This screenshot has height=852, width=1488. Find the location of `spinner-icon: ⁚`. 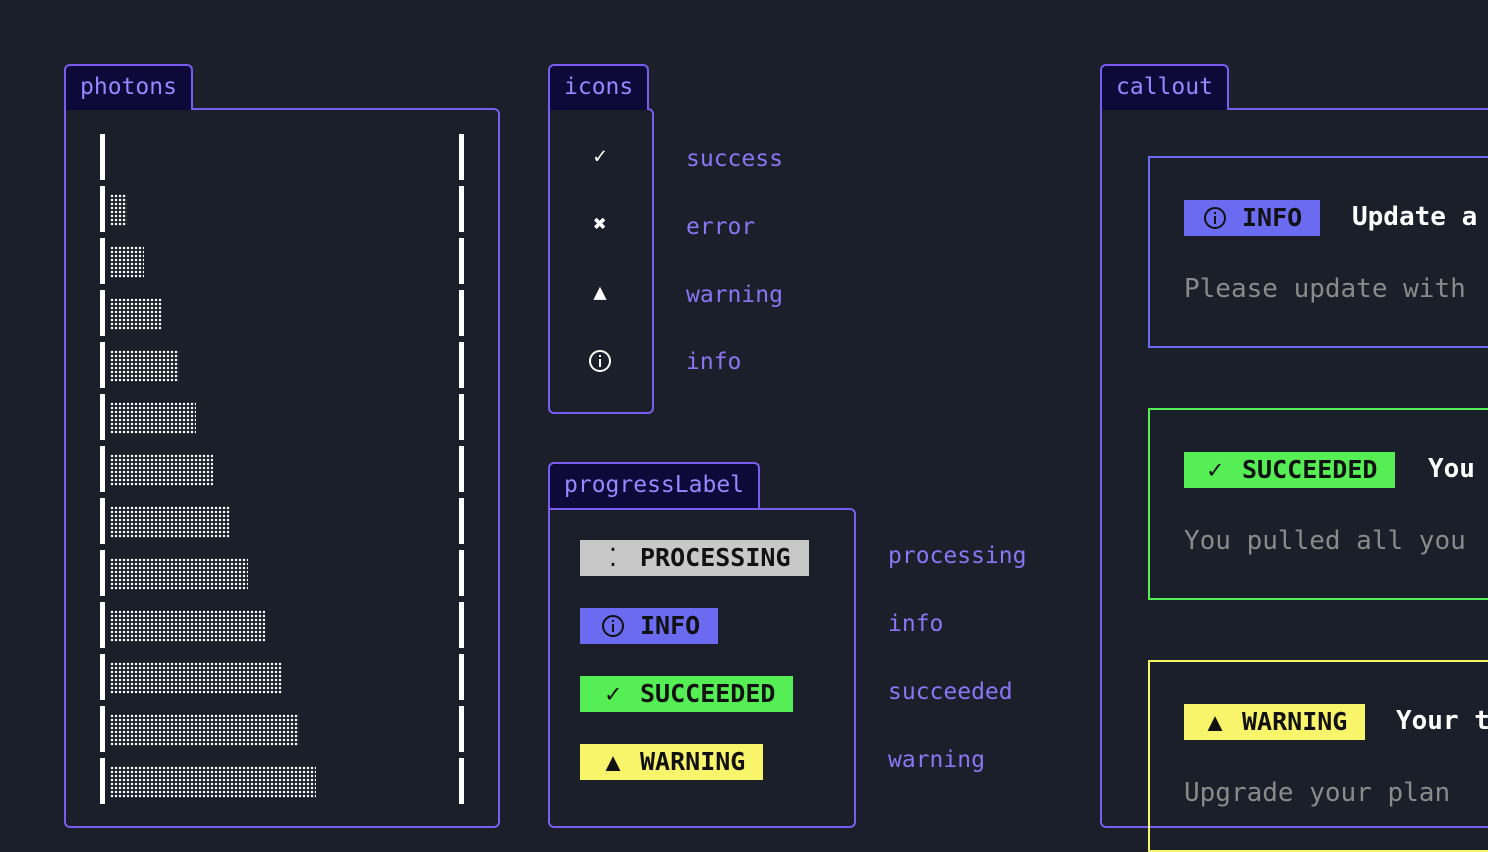

spinner-icon: ⁚ is located at coordinates (613, 557).